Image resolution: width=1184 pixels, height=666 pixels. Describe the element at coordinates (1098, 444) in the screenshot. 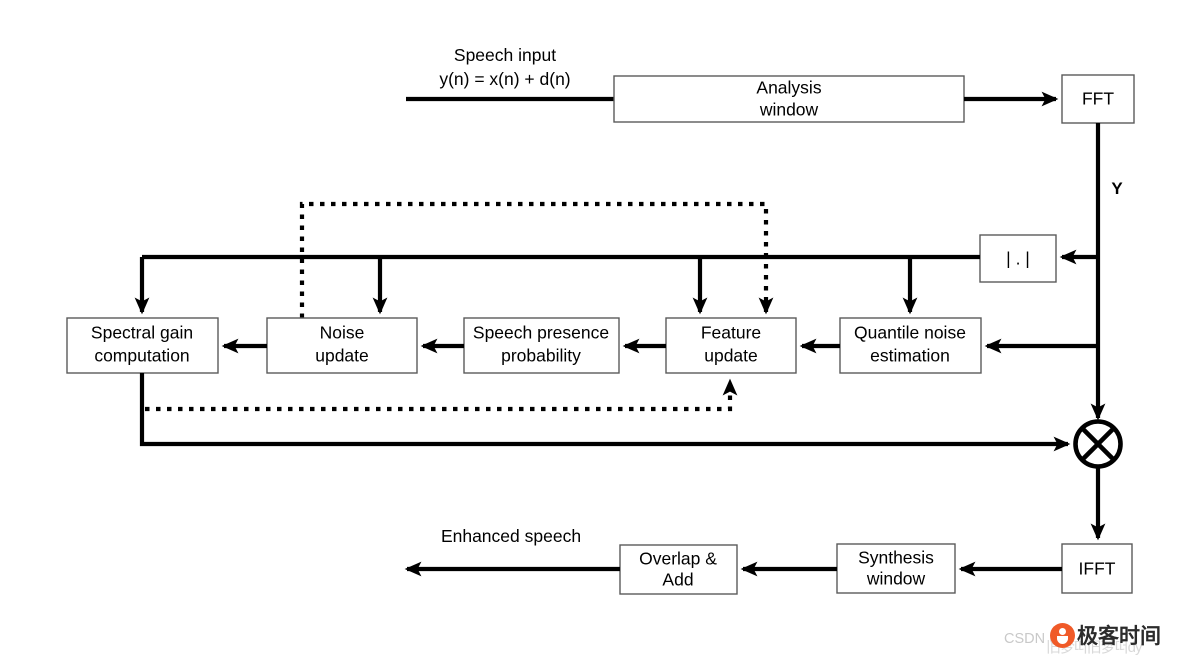

I see `multiplier-node` at that location.